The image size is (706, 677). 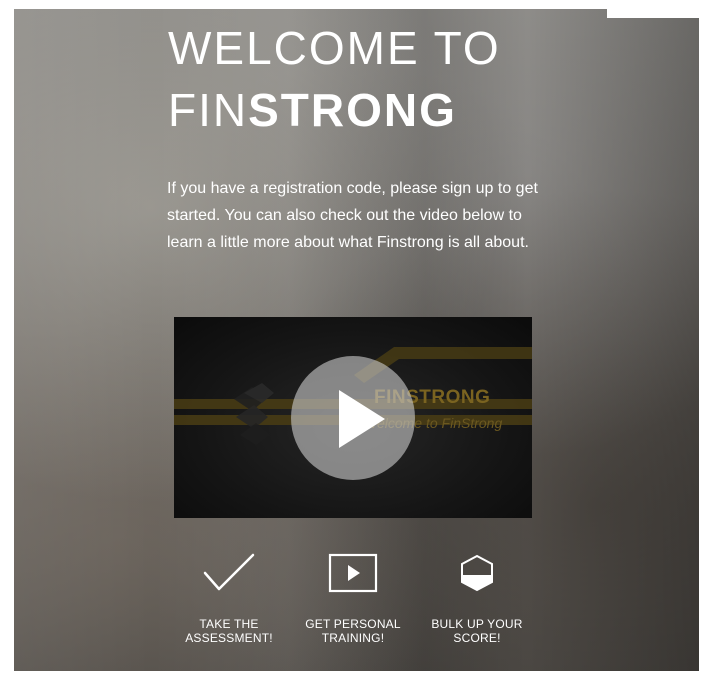 What do you see at coordinates (229, 598) in the screenshot?
I see `feature-assessment: TAKE THE ASSESSMENT!` at bounding box center [229, 598].